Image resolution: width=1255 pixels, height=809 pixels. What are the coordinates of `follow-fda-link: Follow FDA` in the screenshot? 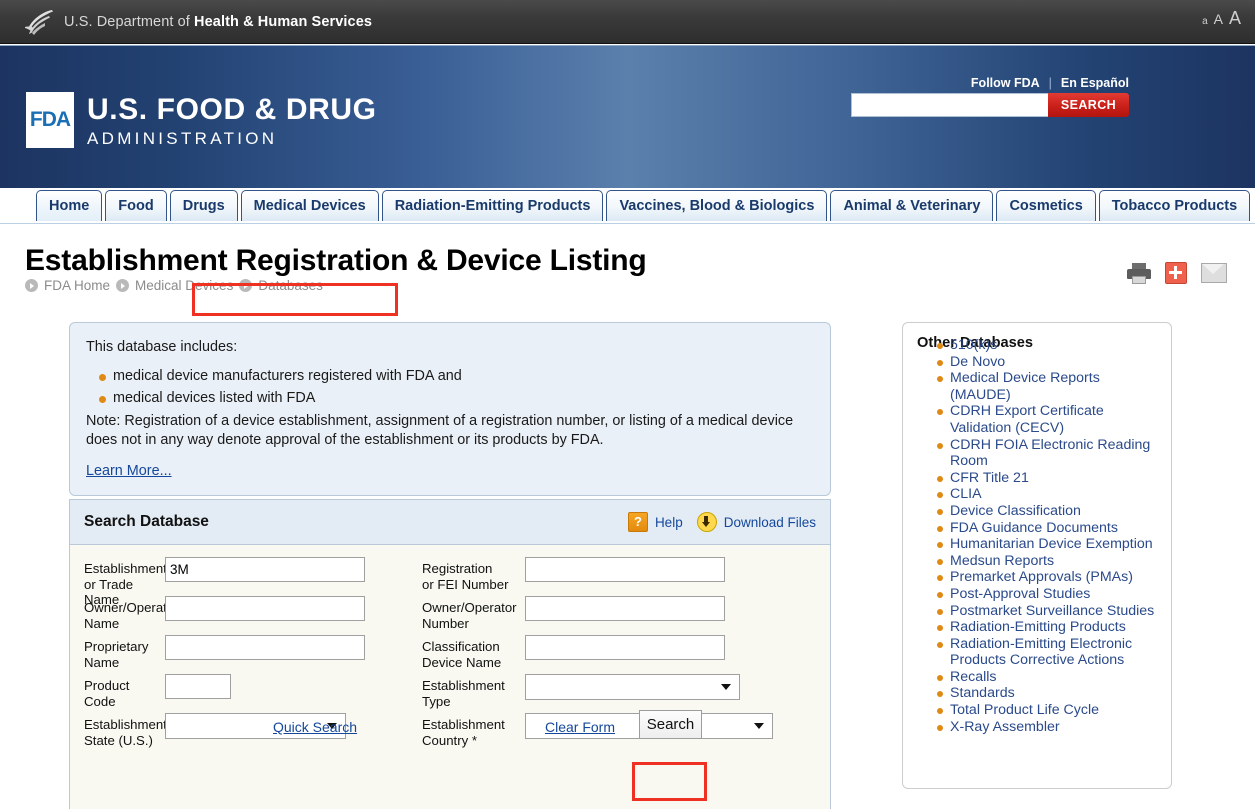 It's located at (1005, 83).